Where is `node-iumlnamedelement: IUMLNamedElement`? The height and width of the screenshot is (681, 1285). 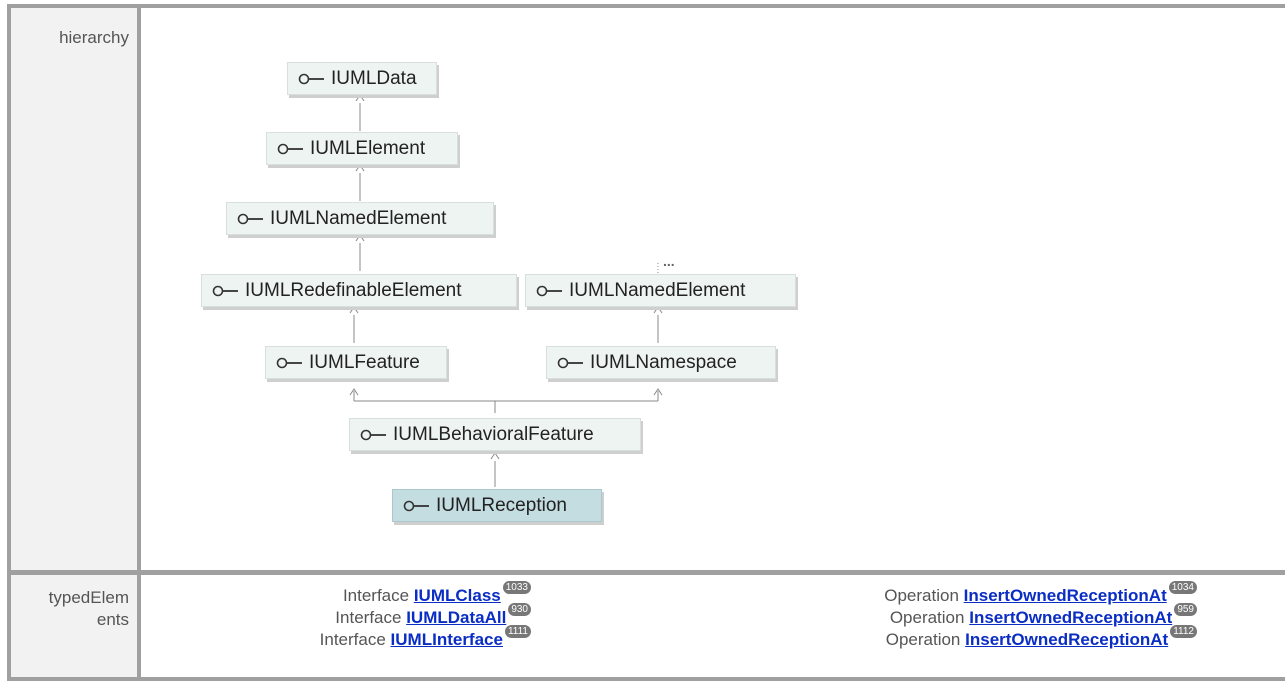 node-iumlnamedelement: IUMLNamedElement is located at coordinates (360, 218).